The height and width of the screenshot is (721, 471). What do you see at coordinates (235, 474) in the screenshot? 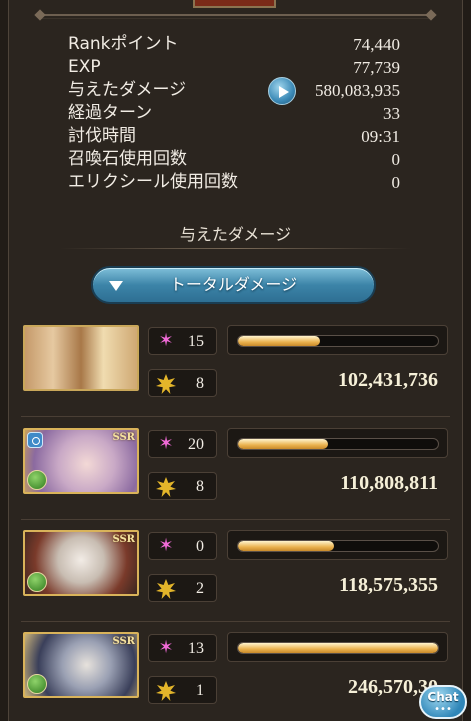
I see `character-row: SSR ✶ 20 8 110,808,811` at bounding box center [235, 474].